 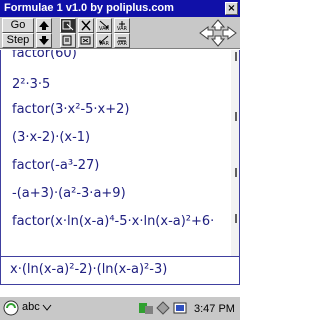 I want to click on taskbar: abc 3:47 PM, so click(x=120, y=308).